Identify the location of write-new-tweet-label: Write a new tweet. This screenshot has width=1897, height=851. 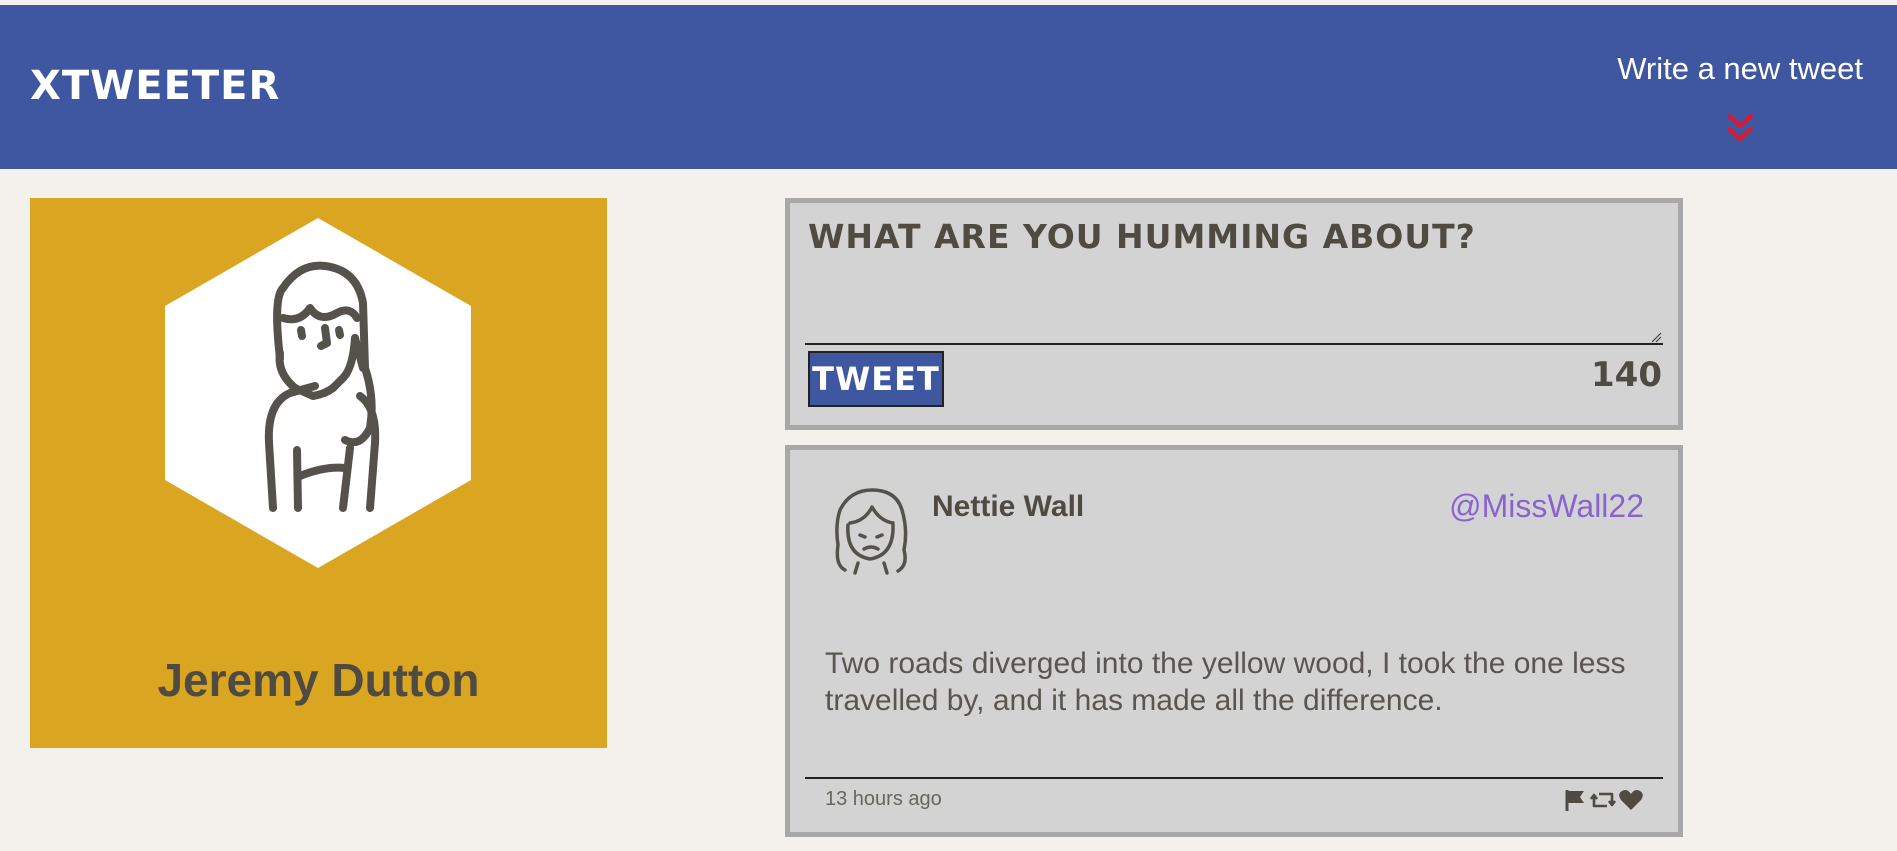
(1740, 69).